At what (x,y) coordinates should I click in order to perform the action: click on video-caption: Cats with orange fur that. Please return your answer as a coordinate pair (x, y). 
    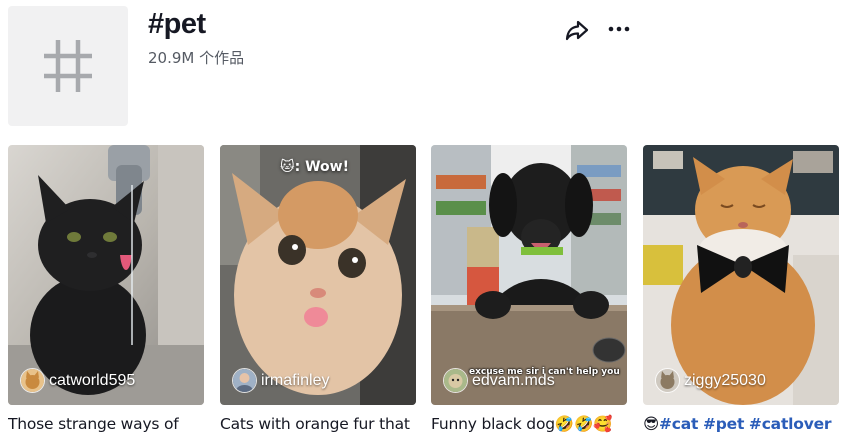
    Looking at the image, I should click on (318, 424).